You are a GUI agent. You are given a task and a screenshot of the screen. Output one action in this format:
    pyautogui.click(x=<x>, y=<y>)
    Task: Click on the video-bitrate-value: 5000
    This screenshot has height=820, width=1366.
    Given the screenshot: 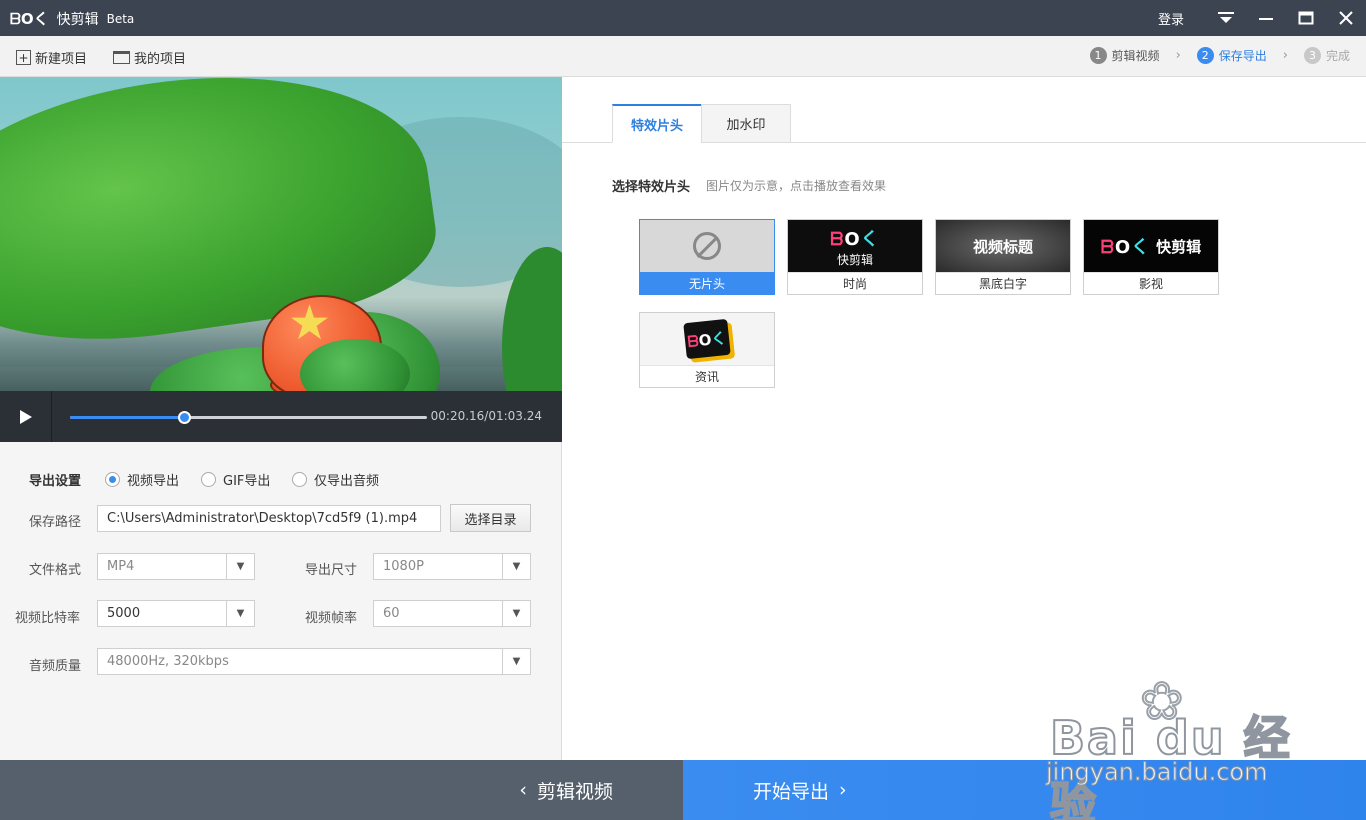 What is the action you would take?
    pyautogui.click(x=124, y=613)
    